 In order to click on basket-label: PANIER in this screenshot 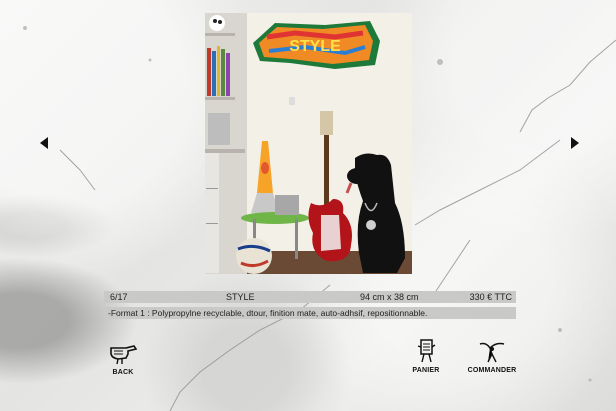, I will do `click(426, 370)`.